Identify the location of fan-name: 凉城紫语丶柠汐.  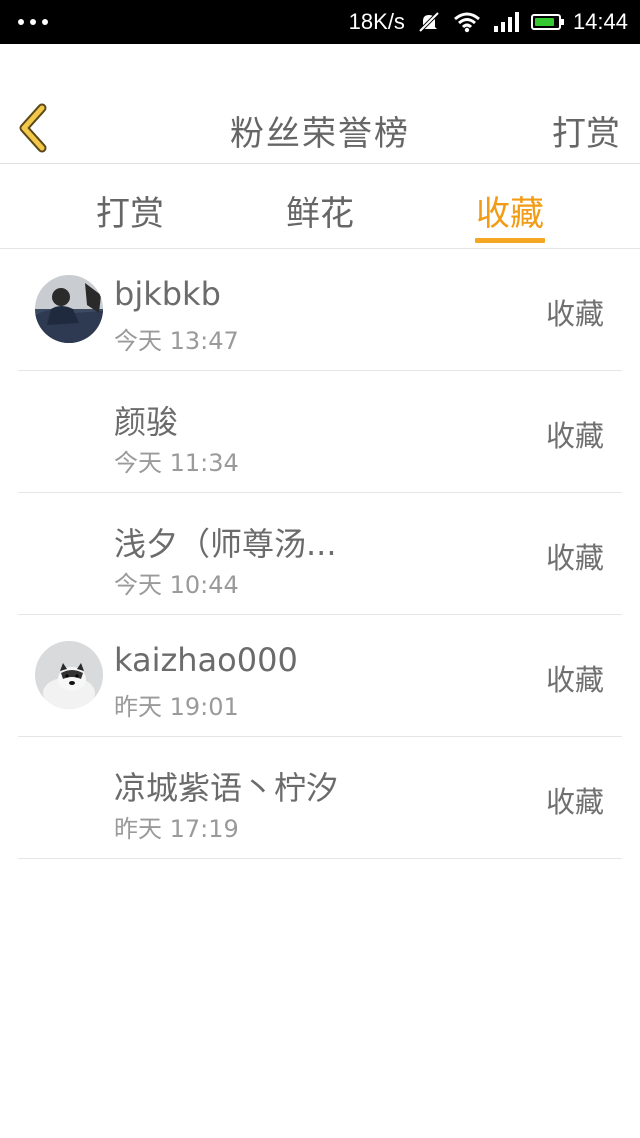
(226, 788).